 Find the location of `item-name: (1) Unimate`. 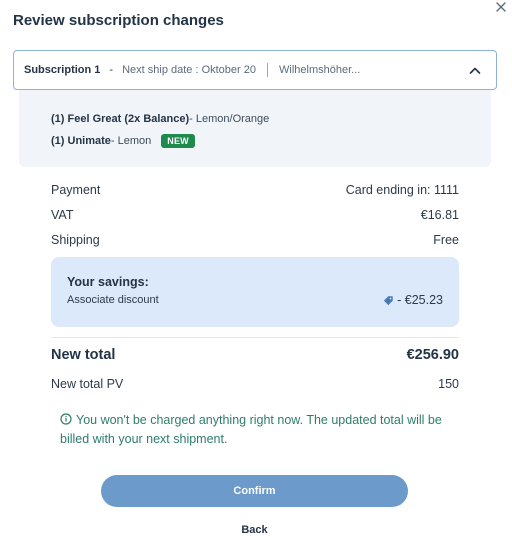

item-name: (1) Unimate is located at coordinates (81, 141).